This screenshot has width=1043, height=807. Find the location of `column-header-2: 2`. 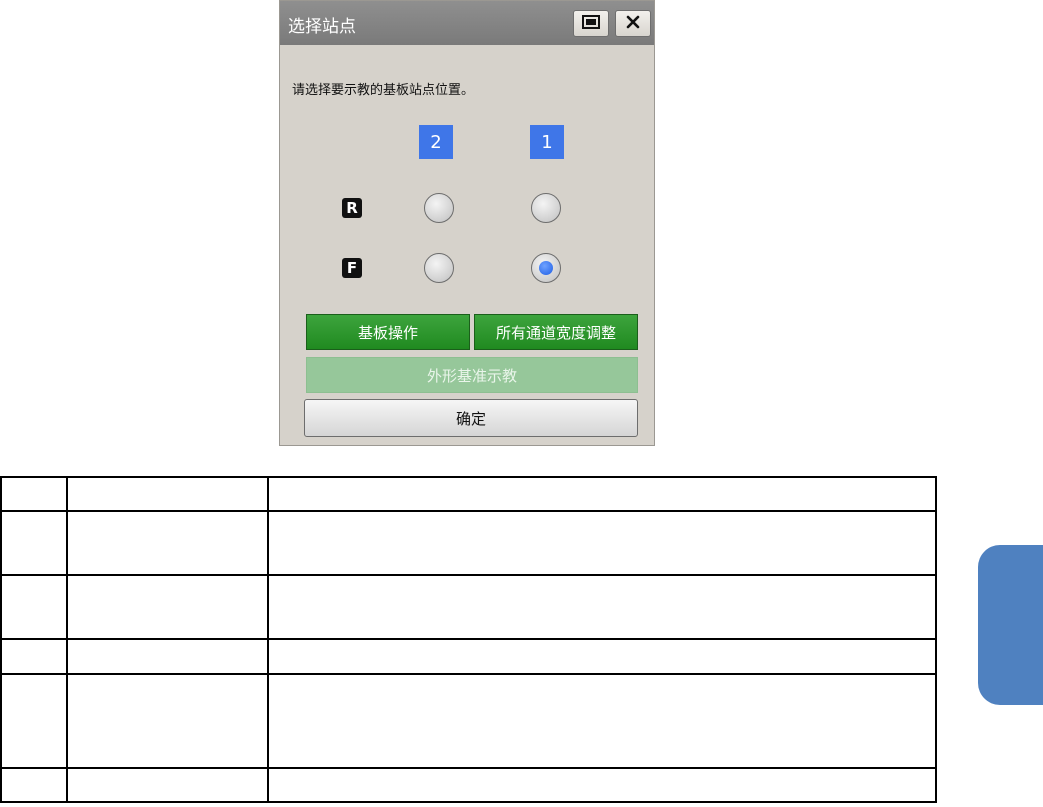

column-header-2: 2 is located at coordinates (436, 142).